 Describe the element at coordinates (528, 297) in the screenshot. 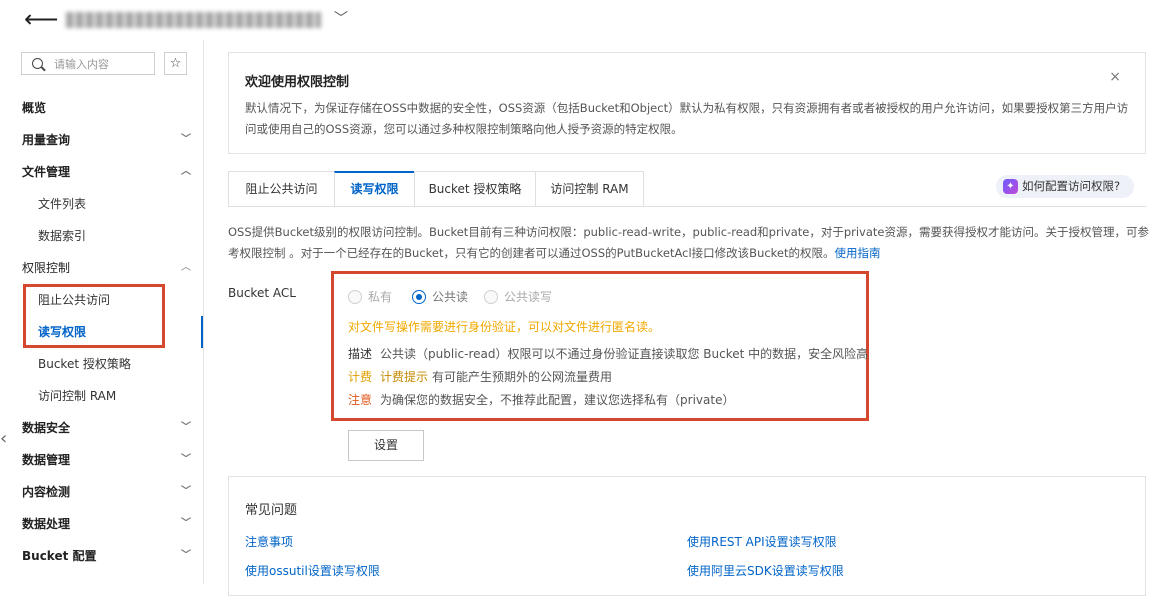

I see `radio-label: 公共读写` at that location.